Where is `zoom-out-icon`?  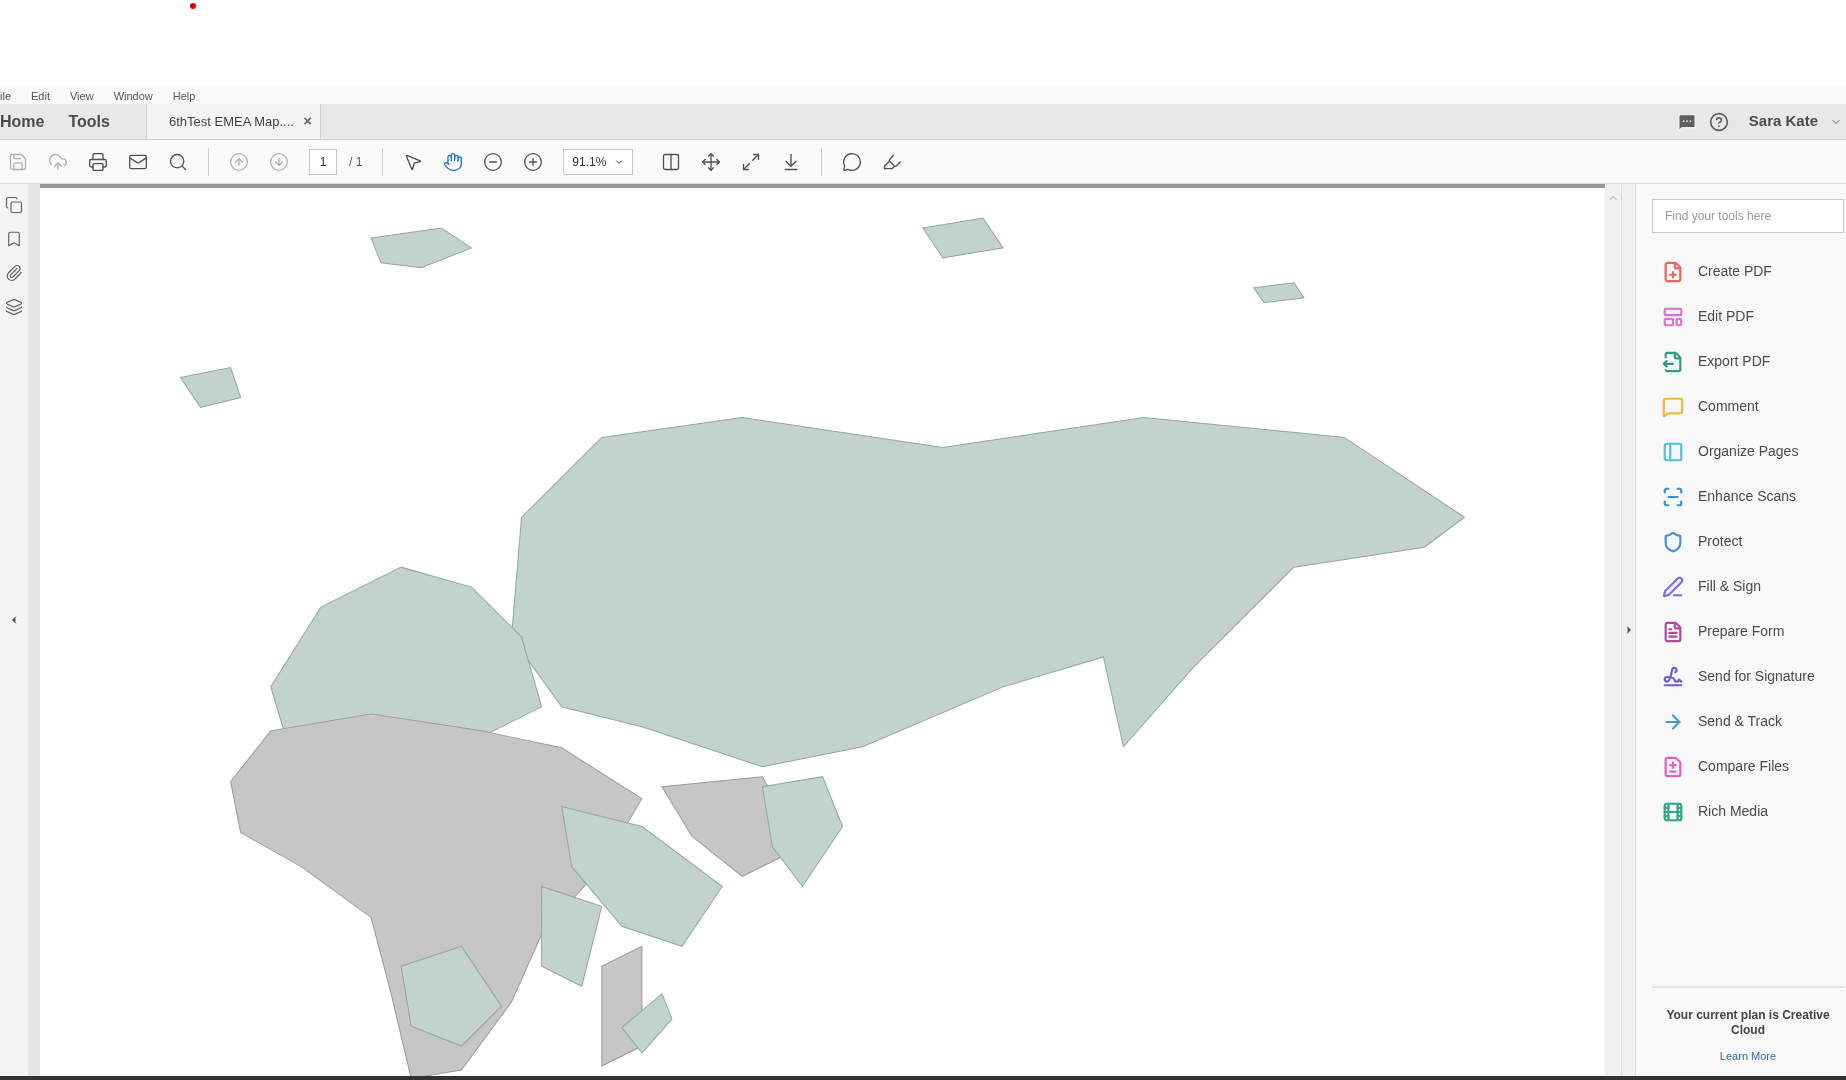 zoom-out-icon is located at coordinates (493, 161).